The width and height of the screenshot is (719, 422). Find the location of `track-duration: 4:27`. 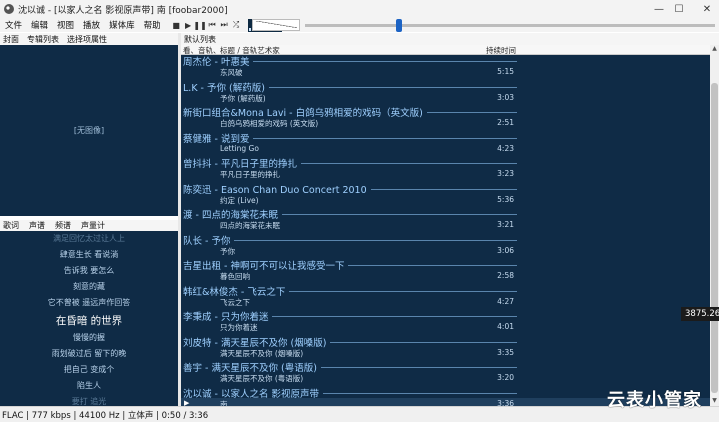

track-duration: 4:27 is located at coordinates (505, 301).